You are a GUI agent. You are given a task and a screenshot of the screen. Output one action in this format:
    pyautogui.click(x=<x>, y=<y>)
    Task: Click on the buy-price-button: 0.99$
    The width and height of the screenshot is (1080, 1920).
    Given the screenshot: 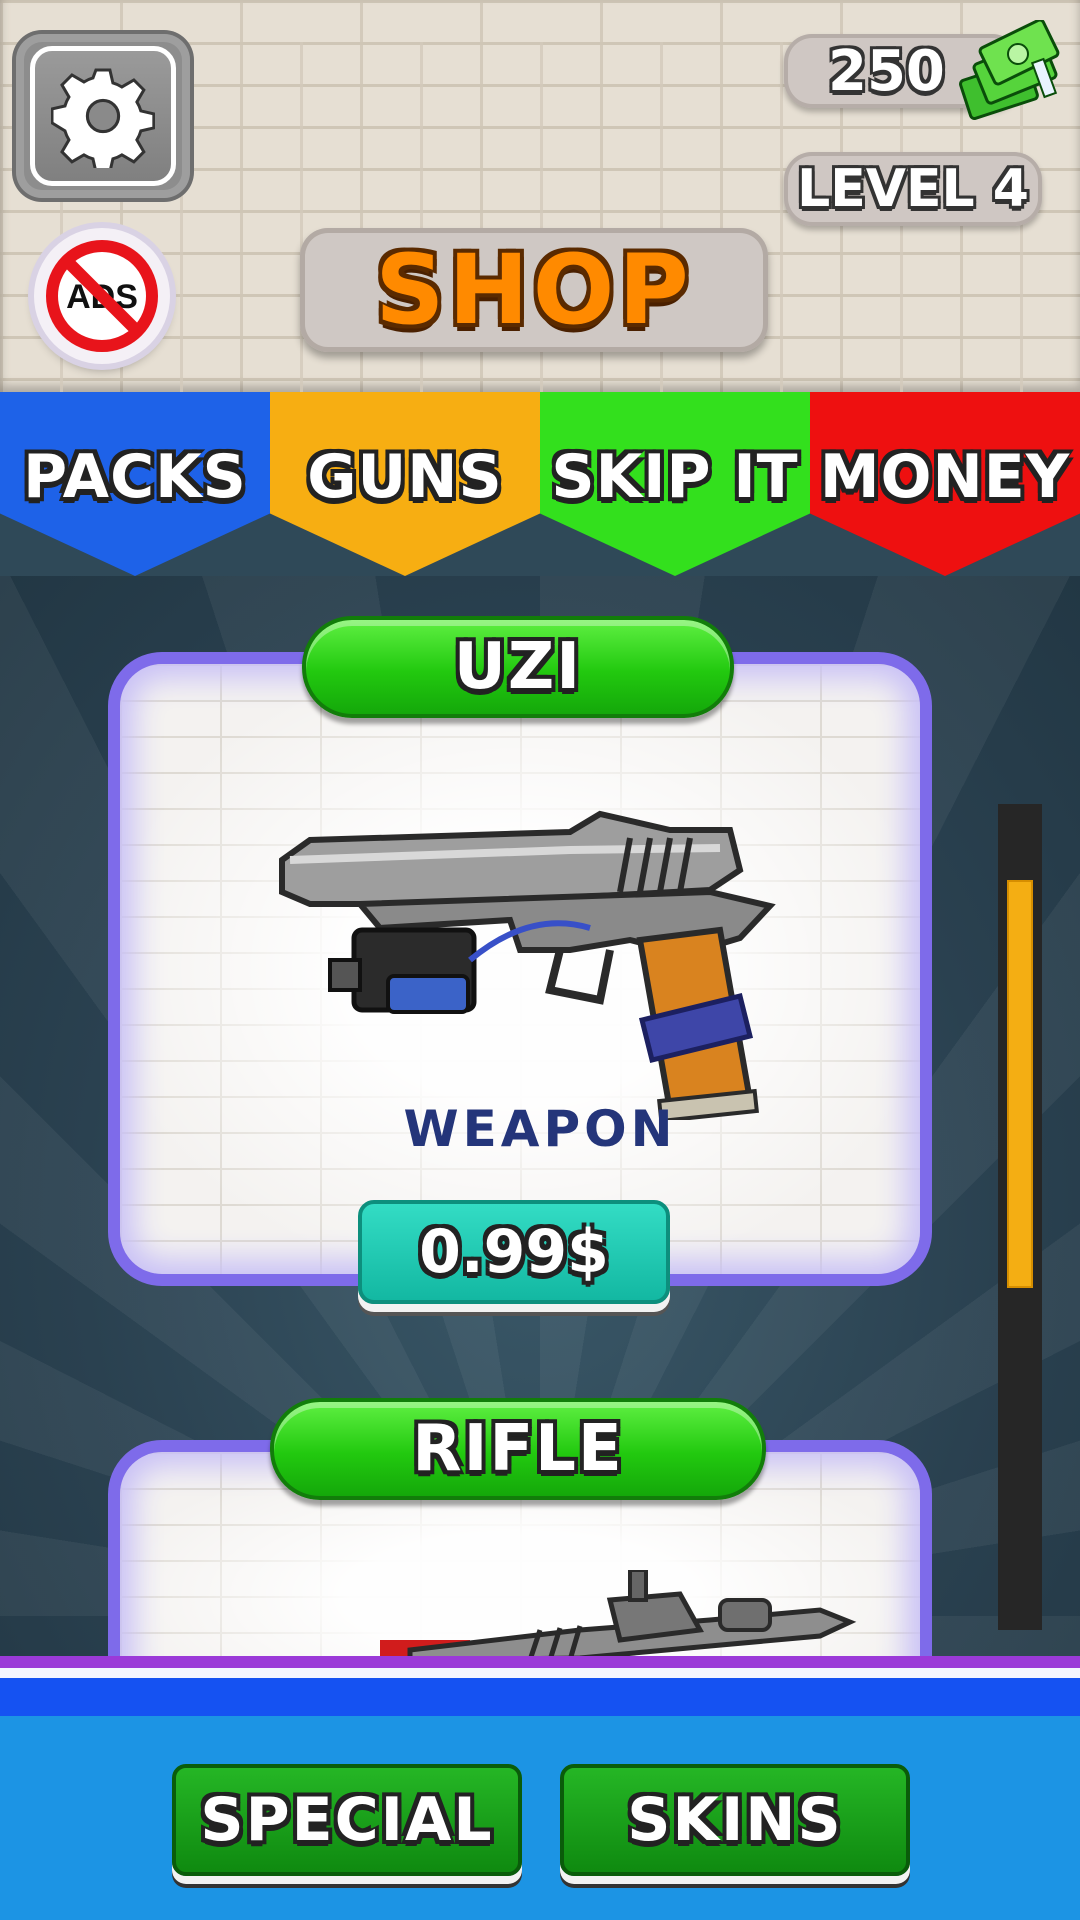 What is the action you would take?
    pyautogui.click(x=514, y=1252)
    